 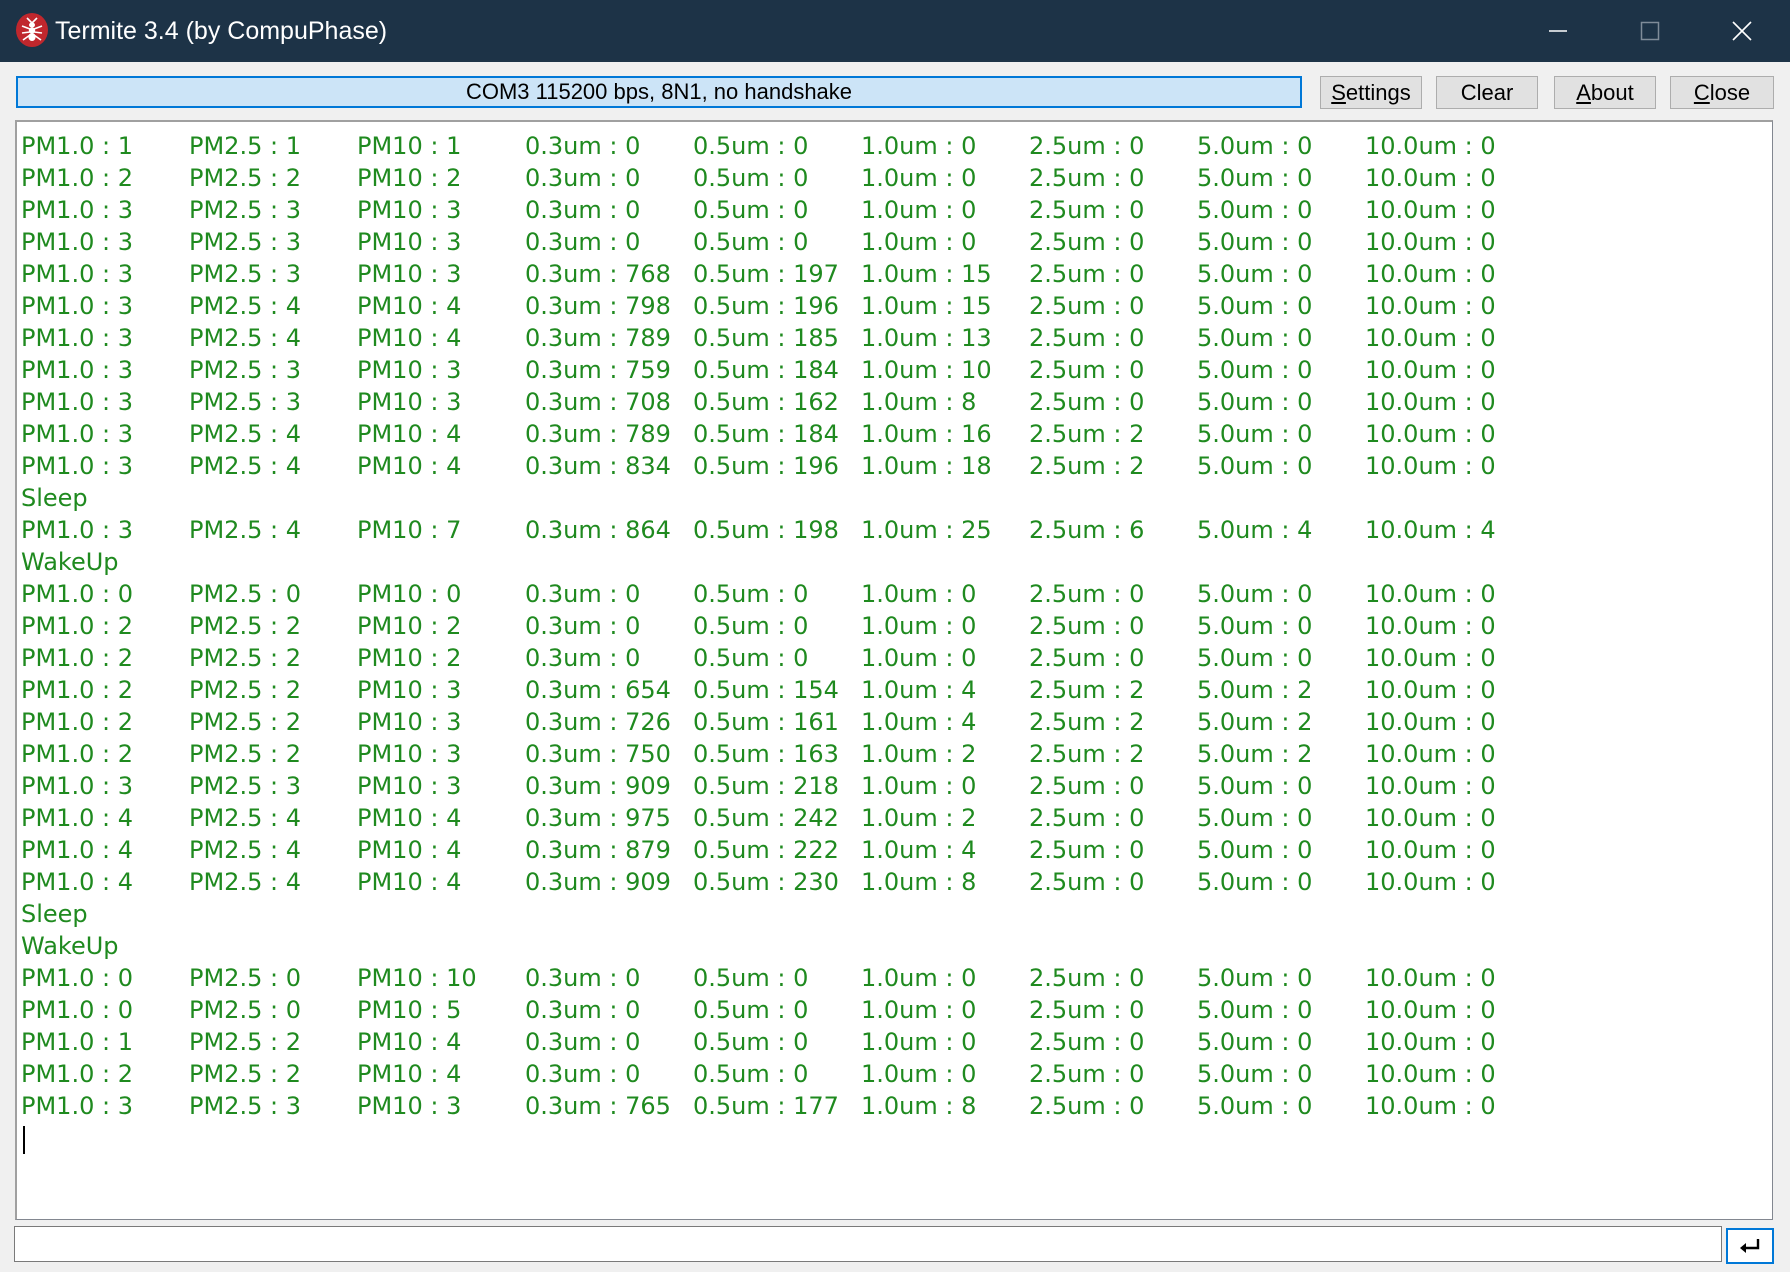 I want to click on window-title: Termite 3.4 (by CompuPhase), so click(x=221, y=31).